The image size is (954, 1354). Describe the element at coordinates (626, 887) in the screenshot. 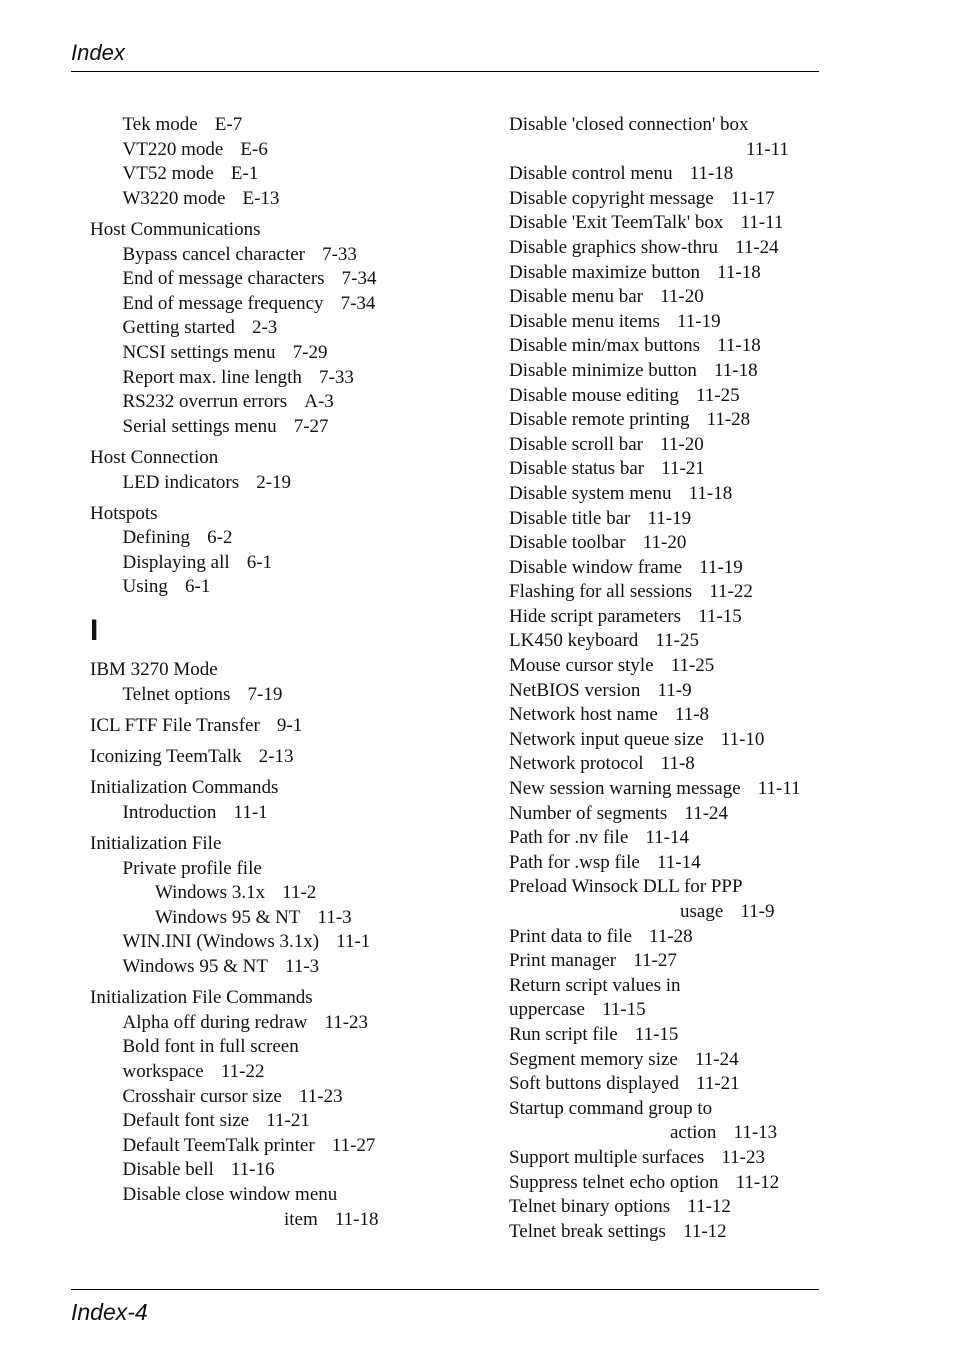

I see `entry-text: Preload Winsock DLL for PPP` at that location.